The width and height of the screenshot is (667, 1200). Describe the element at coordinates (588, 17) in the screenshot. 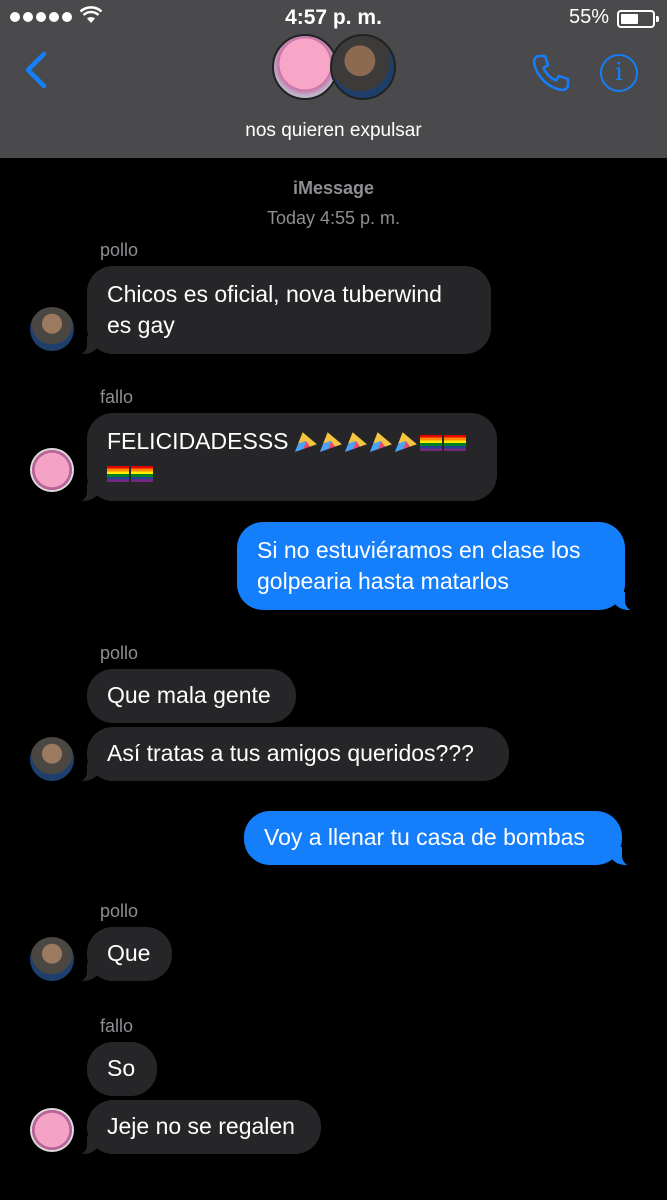

I see `battery-percent: 55%` at that location.